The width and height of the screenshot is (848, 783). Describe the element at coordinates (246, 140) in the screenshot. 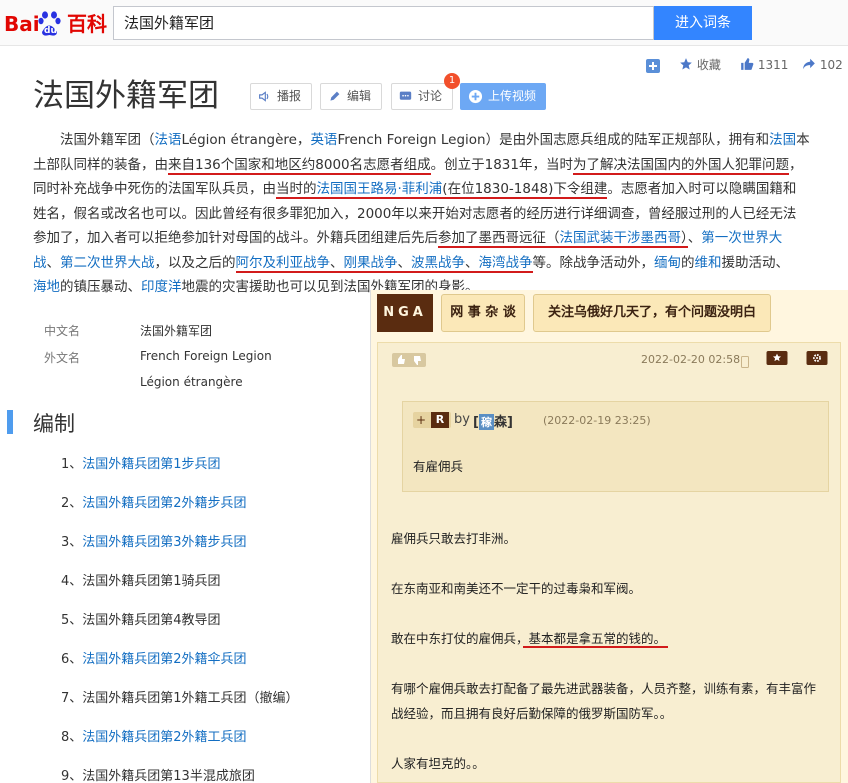

I see `intro-text: Légion étrangère，` at that location.